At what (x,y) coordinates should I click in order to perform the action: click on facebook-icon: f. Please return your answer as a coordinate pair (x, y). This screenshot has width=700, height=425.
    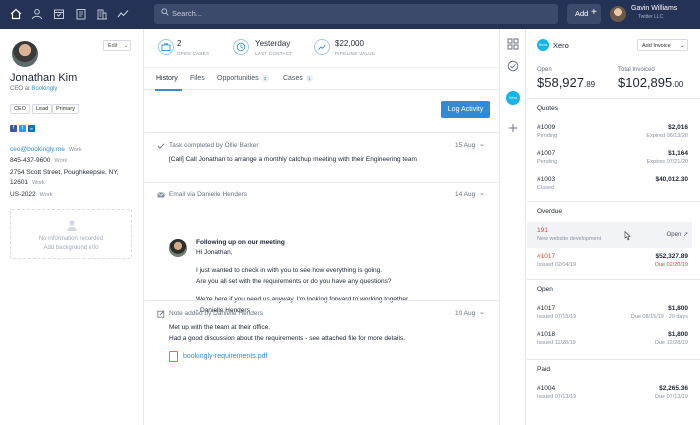
    Looking at the image, I should click on (13, 128).